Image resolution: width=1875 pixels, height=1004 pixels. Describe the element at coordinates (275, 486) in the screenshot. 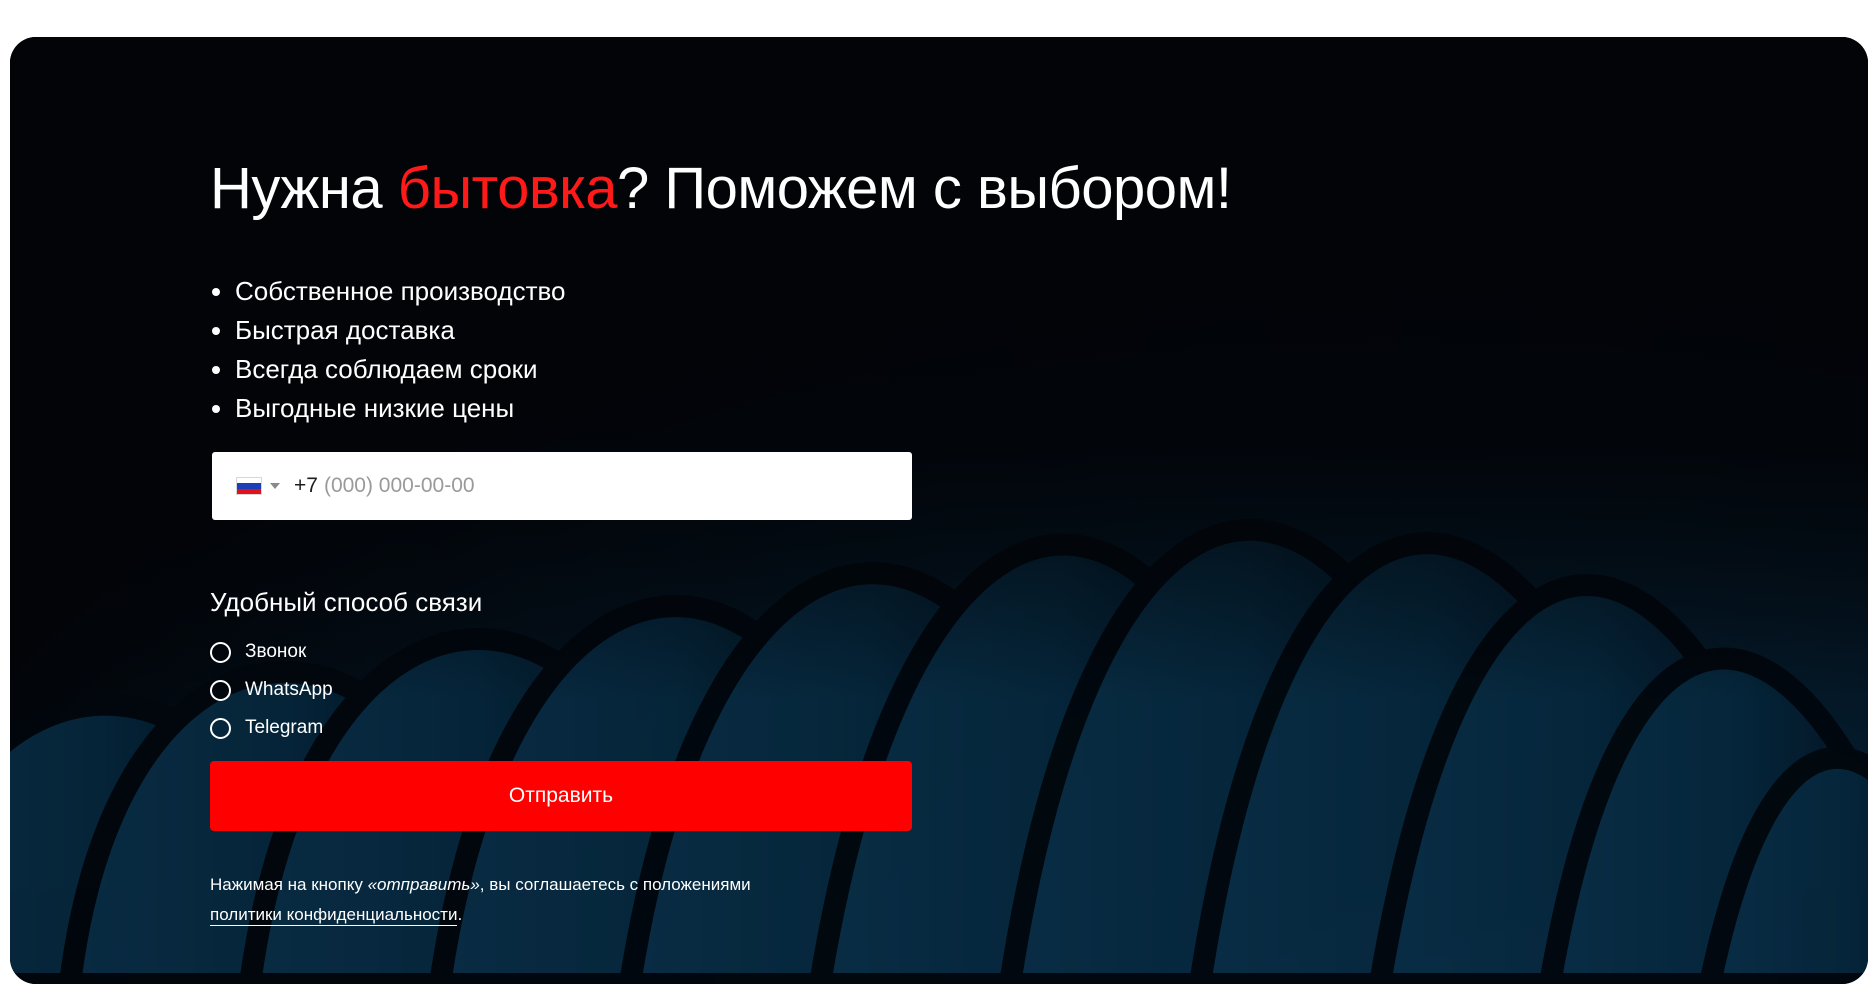

I see `caret-down-icon` at that location.